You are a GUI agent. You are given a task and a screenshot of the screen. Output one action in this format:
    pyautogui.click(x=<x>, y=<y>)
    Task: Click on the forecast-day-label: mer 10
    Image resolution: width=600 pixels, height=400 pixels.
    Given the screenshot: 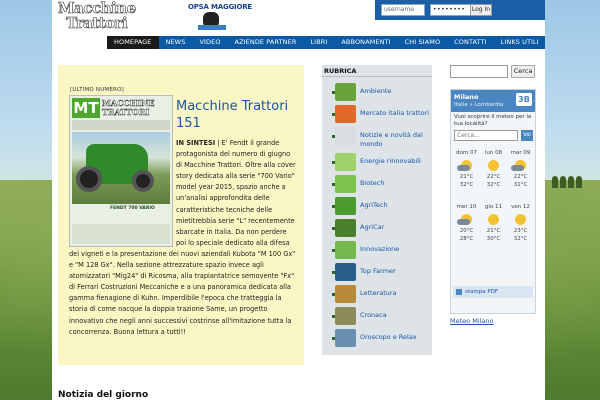 What is the action you would take?
    pyautogui.click(x=466, y=207)
    